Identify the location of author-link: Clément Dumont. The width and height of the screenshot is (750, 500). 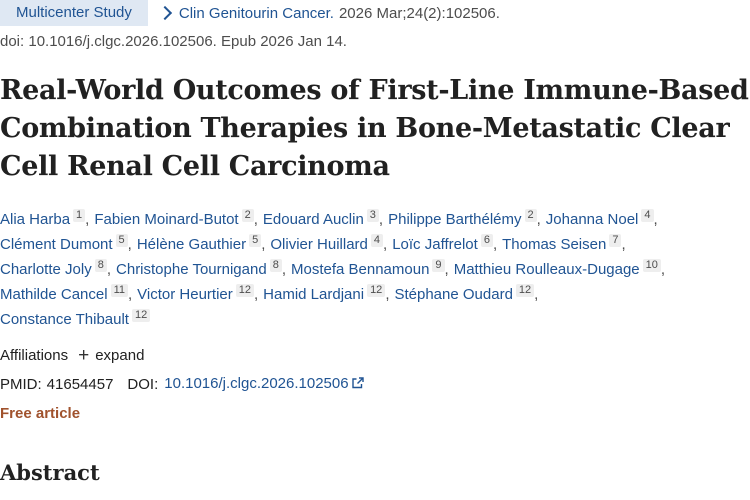
(56, 244).